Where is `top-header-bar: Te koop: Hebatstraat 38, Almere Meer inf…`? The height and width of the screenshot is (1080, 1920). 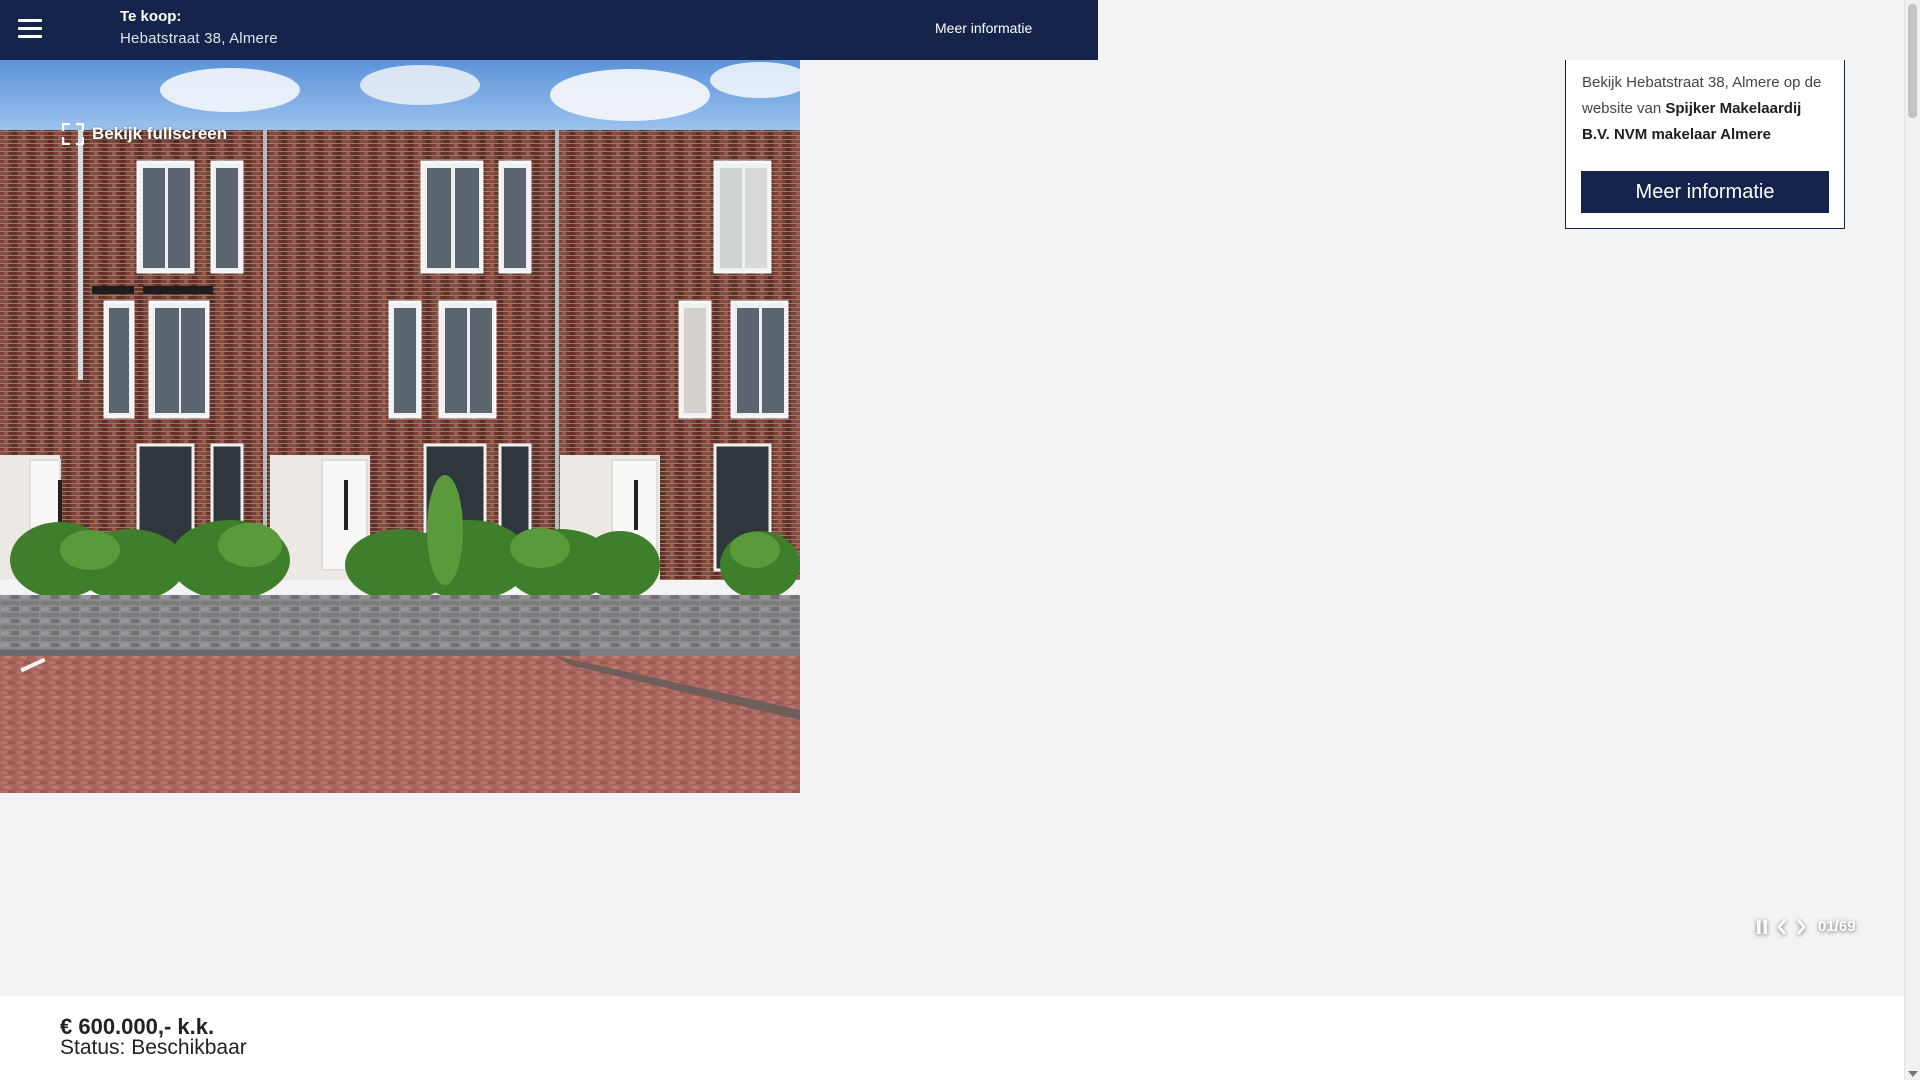 top-header-bar: Te koop: Hebatstraat 38, Almere Meer inf… is located at coordinates (549, 30).